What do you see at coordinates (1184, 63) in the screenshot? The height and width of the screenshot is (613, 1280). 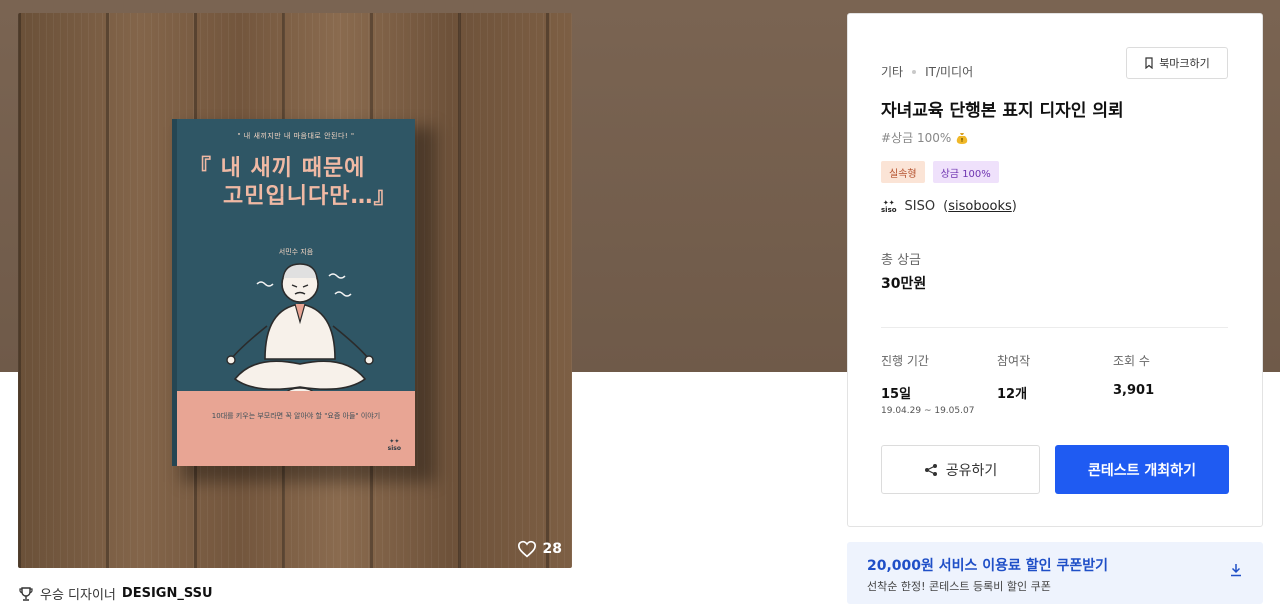 I see `bookmark-label: 북마크하기` at bounding box center [1184, 63].